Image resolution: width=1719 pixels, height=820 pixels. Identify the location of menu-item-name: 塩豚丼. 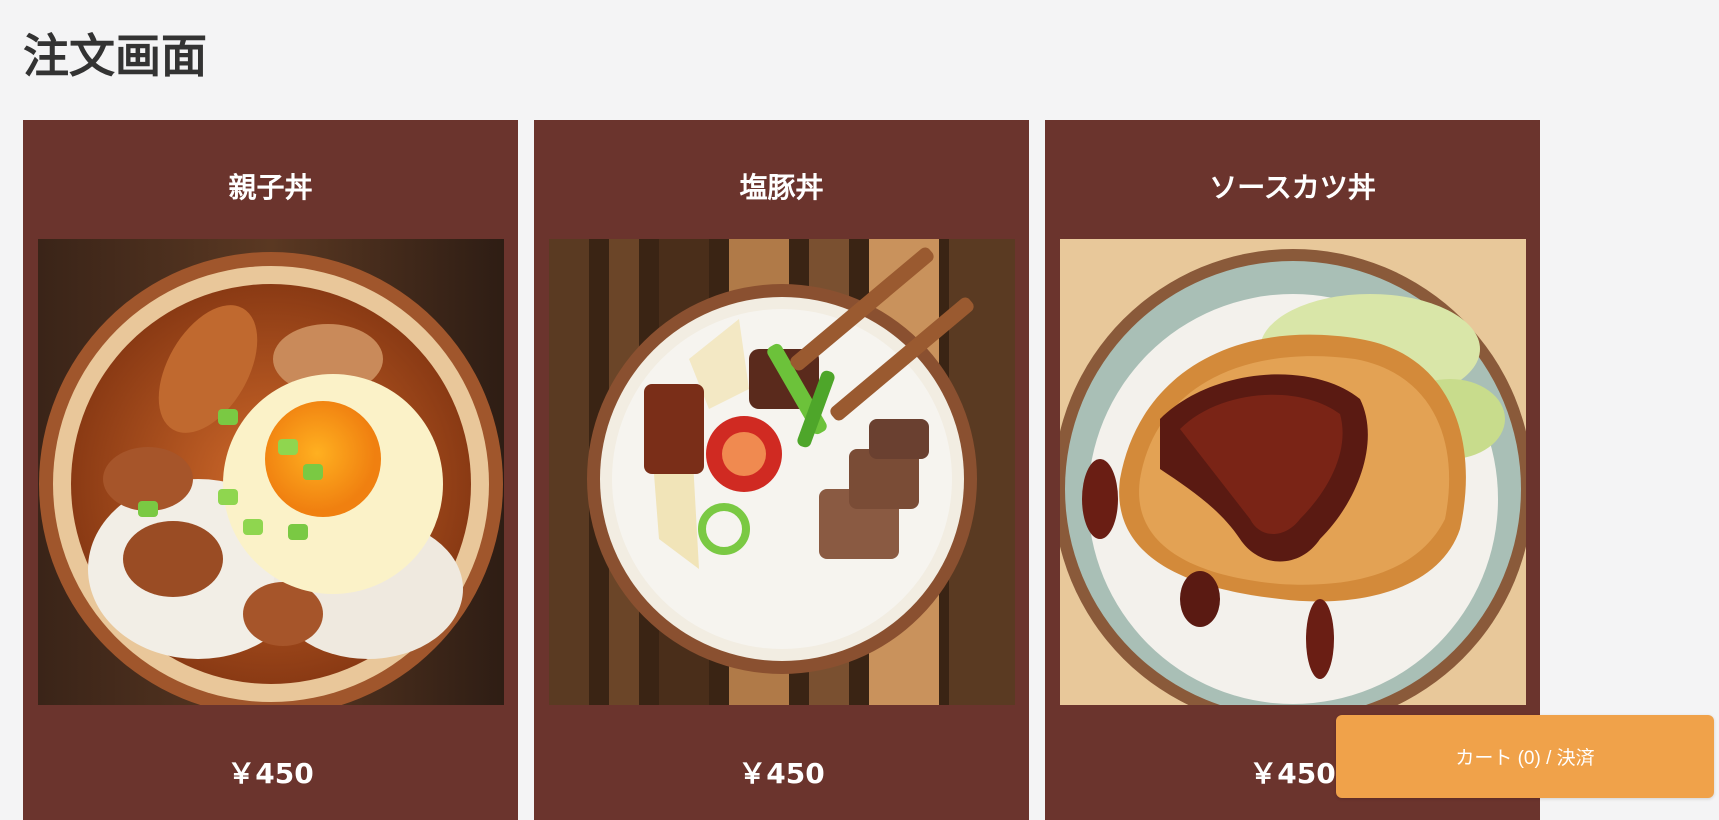
(781, 187).